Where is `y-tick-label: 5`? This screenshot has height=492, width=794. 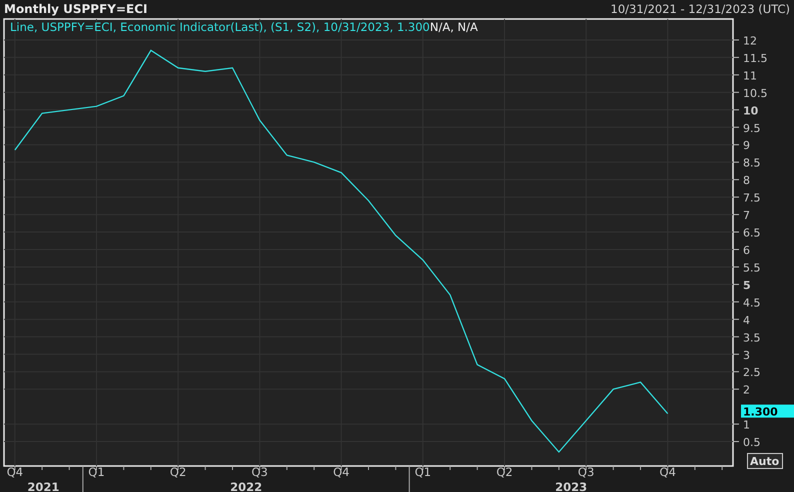 y-tick-label: 5 is located at coordinates (747, 285).